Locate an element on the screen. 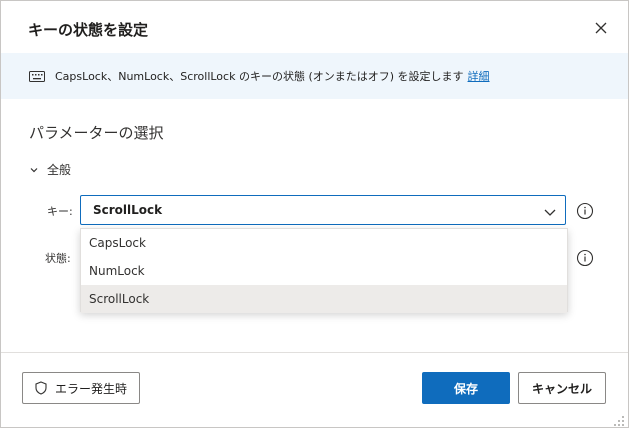 This screenshot has width=629, height=428. close-button is located at coordinates (601, 28).